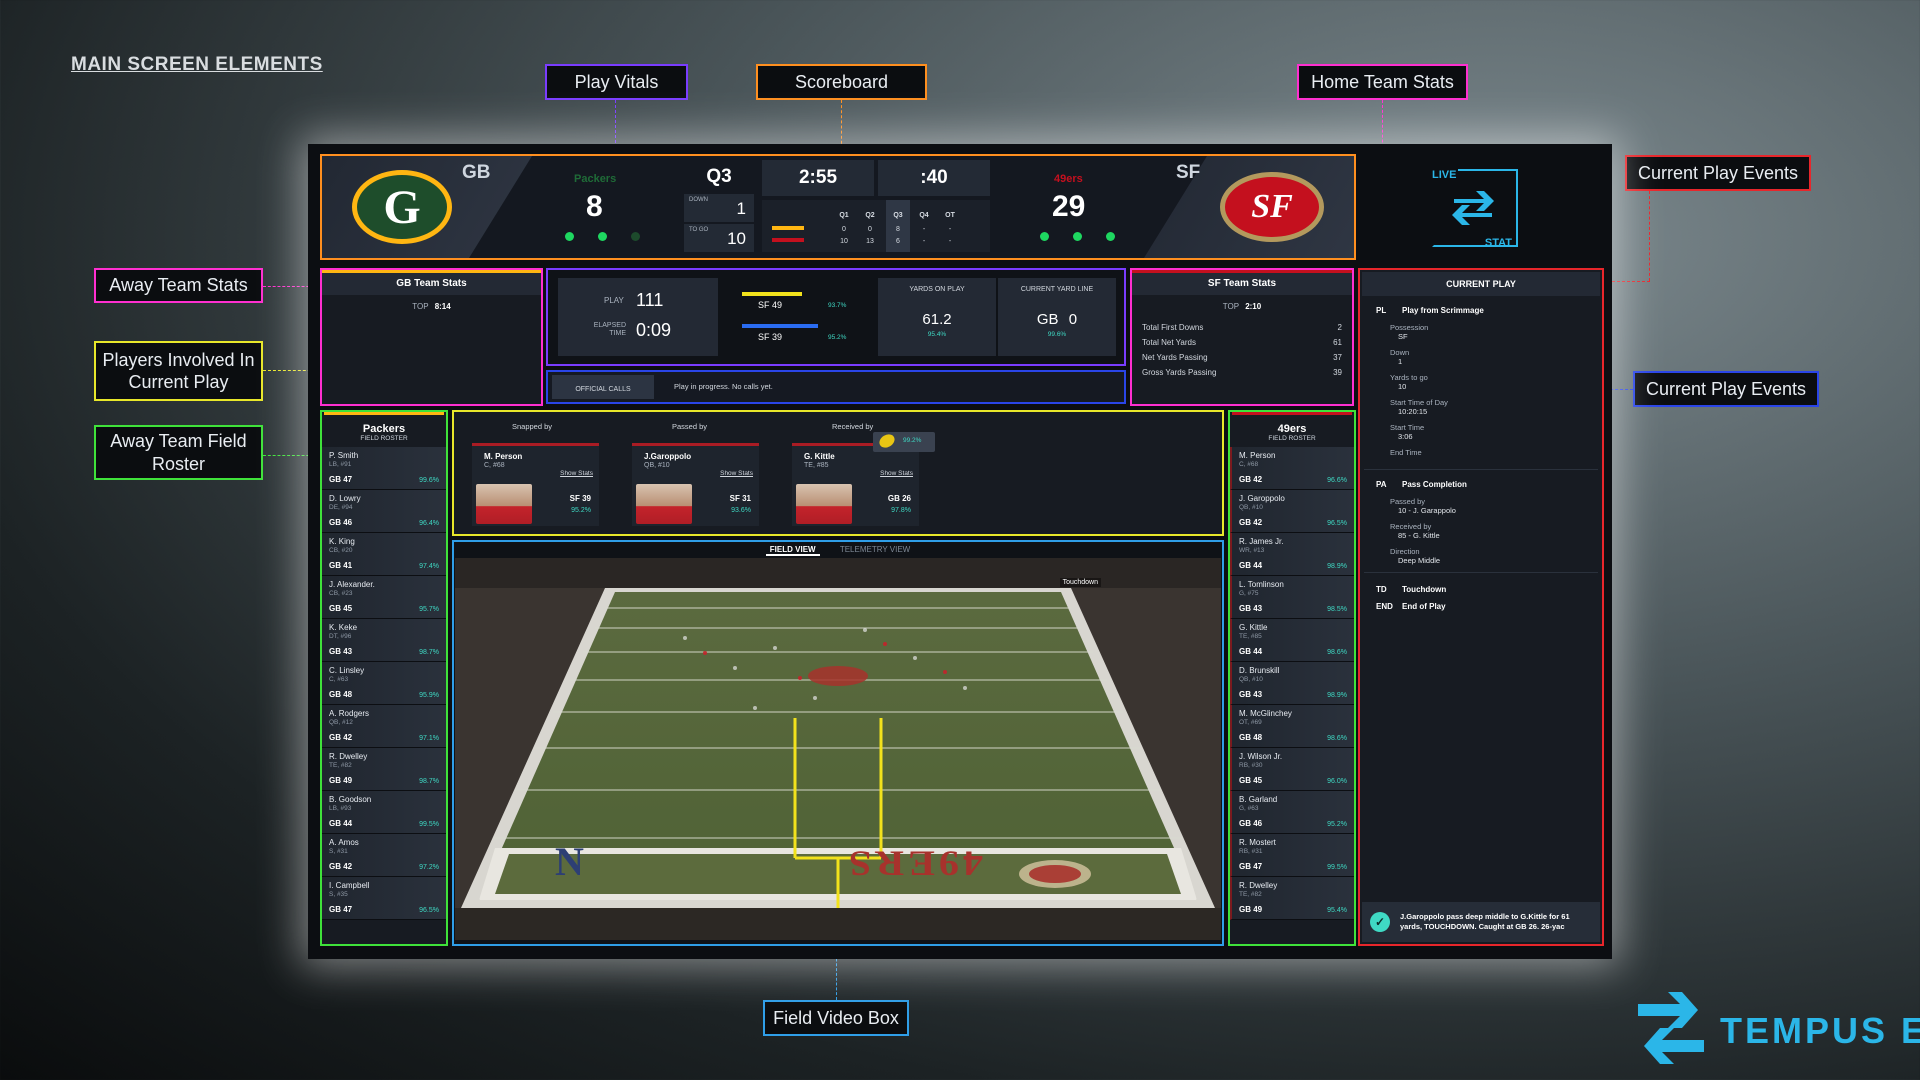  I want to click on card-yard-line: GB 26, so click(899, 498).